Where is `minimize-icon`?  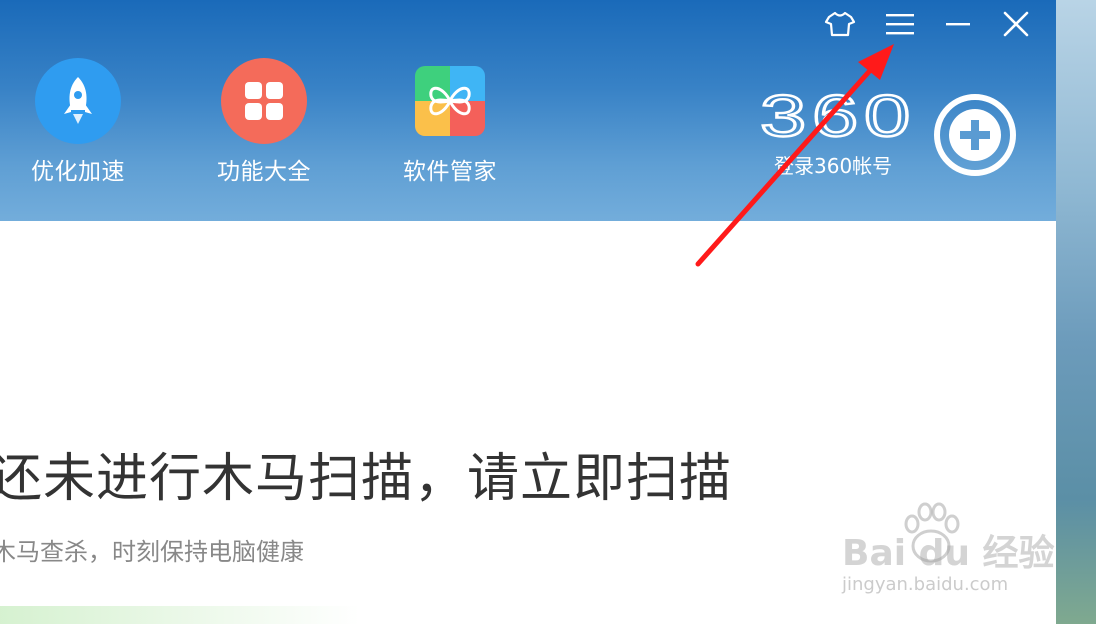 minimize-icon is located at coordinates (958, 24).